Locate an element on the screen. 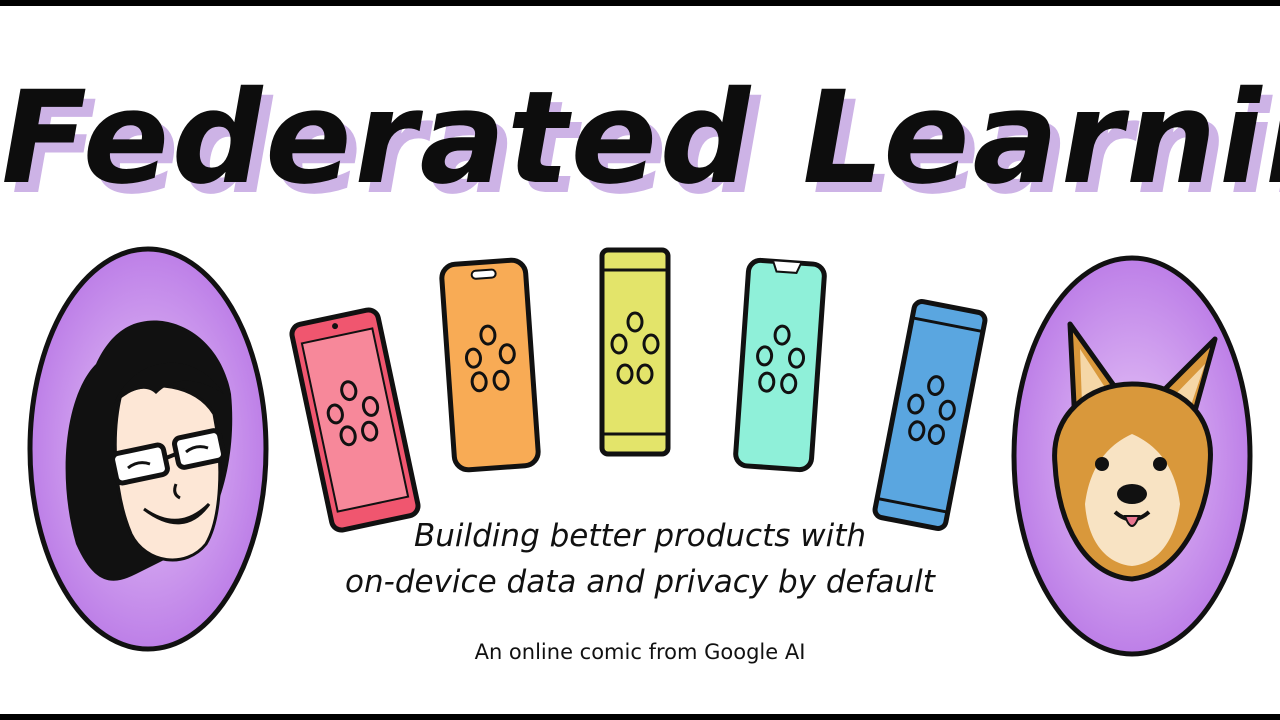 Image resolution: width=1280 pixels, height=720 pixels. woman-with-glasses-icon is located at coordinates (148, 449).